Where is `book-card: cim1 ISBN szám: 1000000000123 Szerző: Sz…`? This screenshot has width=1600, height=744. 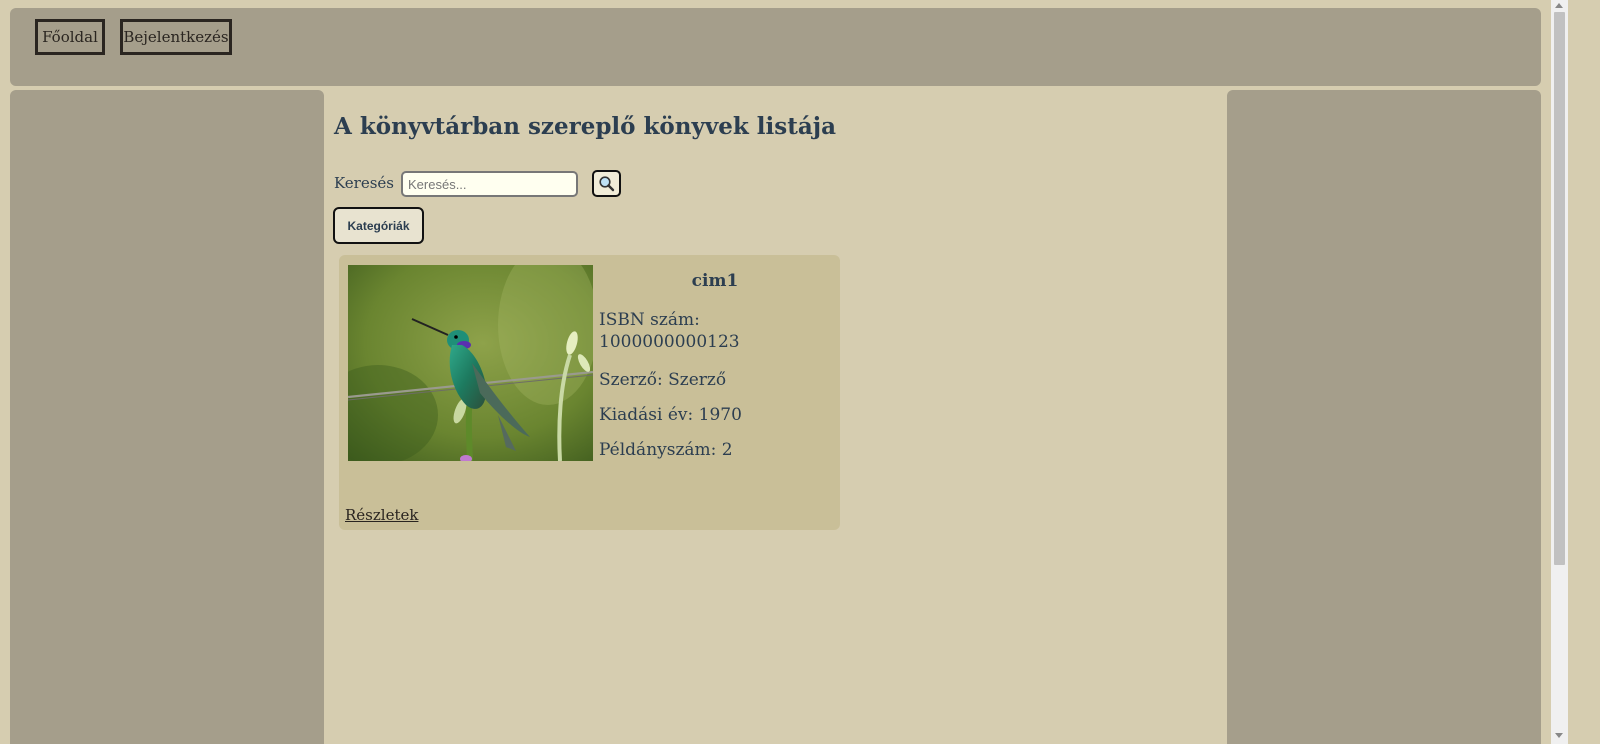 book-card: cim1 ISBN szám: 1000000000123 Szerző: Sz… is located at coordinates (589, 392).